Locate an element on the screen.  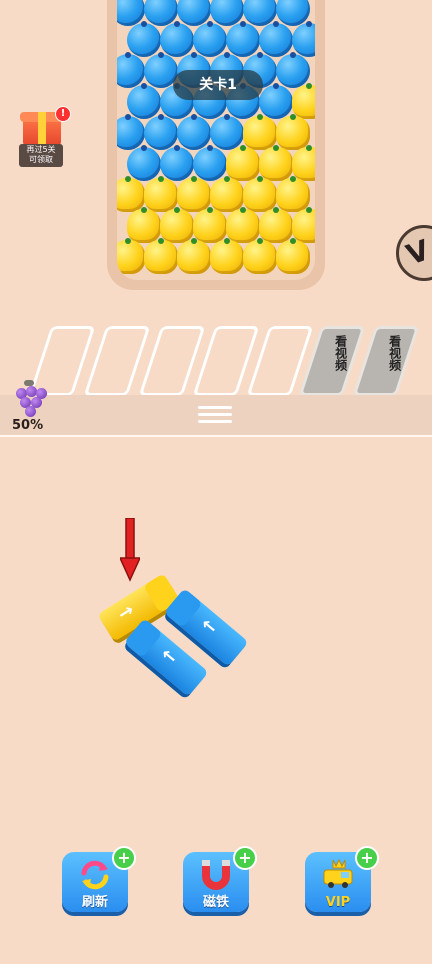
hint-arrow-icon is located at coordinates (130, 550).